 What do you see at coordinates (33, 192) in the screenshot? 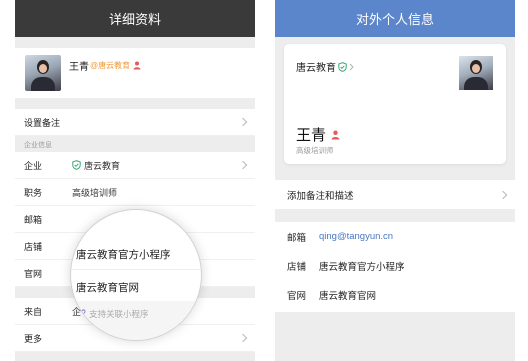
I see `job-label: 职务` at bounding box center [33, 192].